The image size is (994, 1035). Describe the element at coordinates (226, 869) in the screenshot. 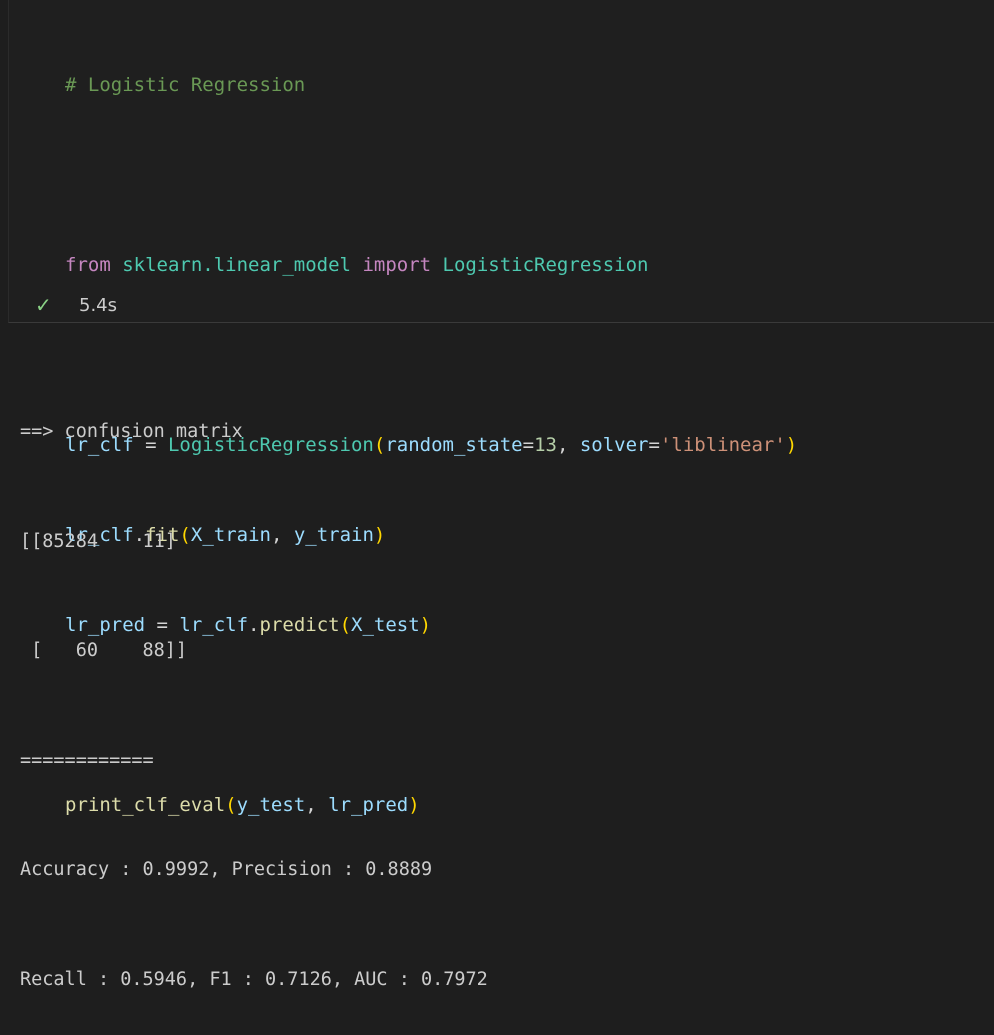

I see `output-line: Accuracy : 0.9992, Precision : 0.8889` at that location.